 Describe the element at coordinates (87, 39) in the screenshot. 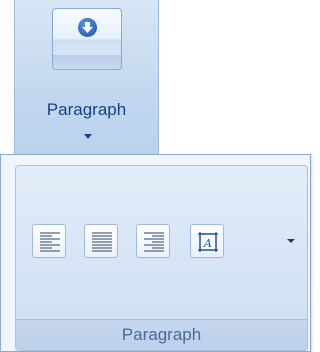

I see `paragraph-group-icon` at that location.